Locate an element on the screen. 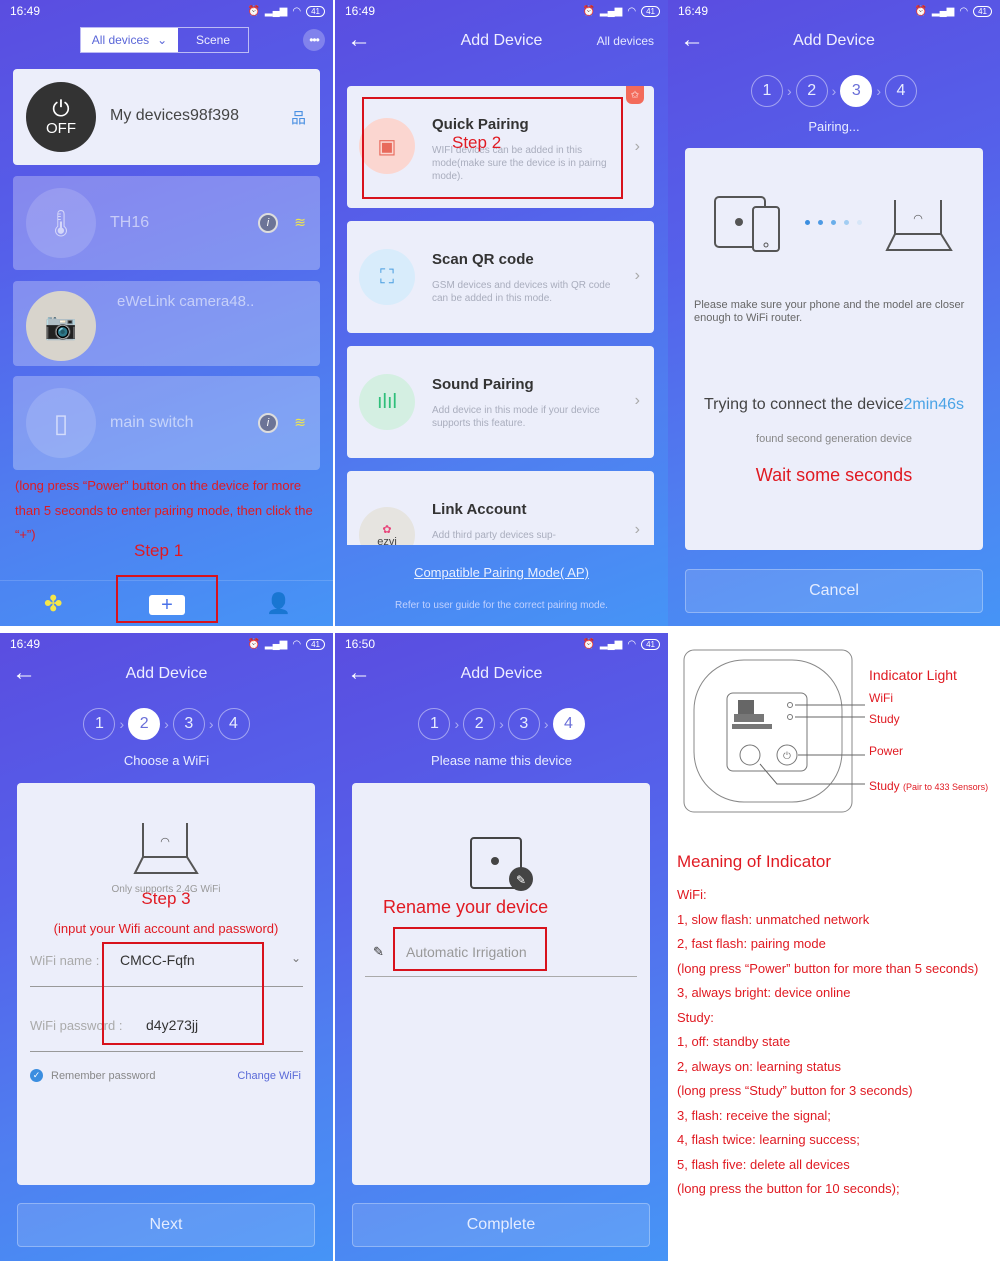 This screenshot has height=1263, width=1000. sound-wave-icon: ılıl is located at coordinates (387, 402).